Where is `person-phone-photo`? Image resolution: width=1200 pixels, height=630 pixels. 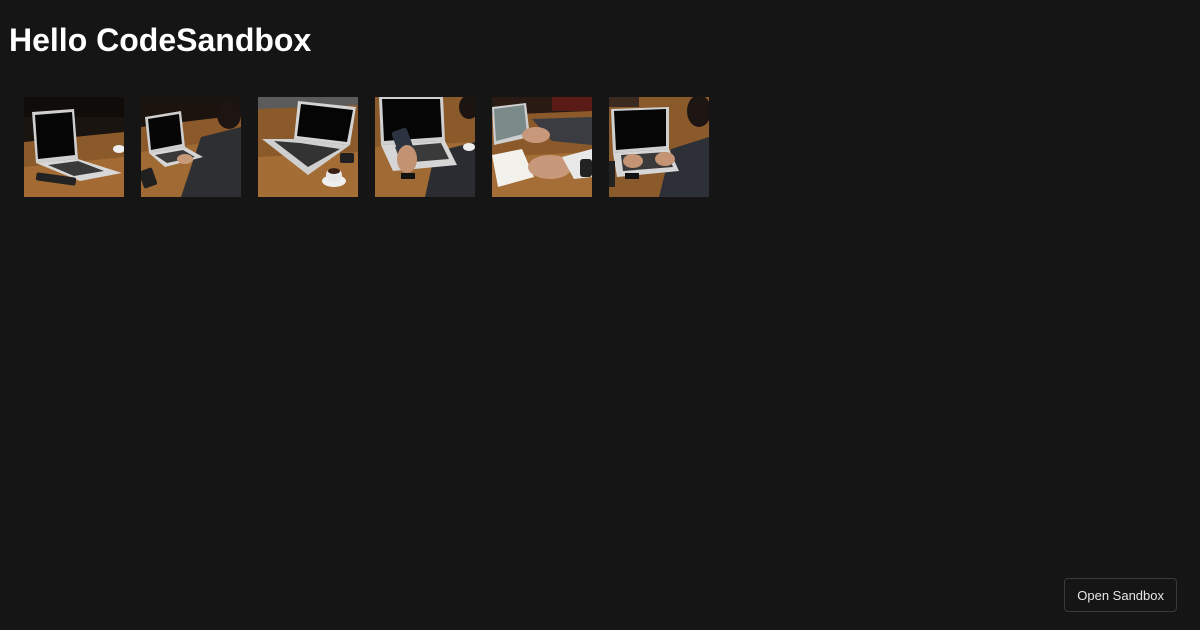
person-phone-photo is located at coordinates (425, 147).